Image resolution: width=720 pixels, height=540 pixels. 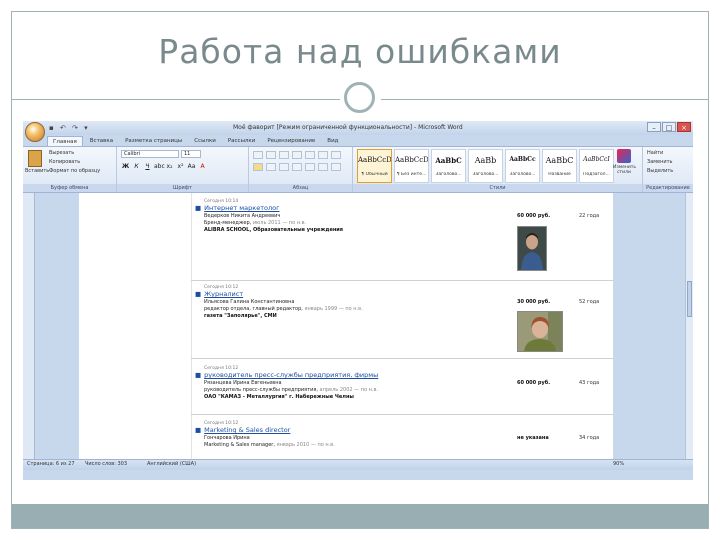 I want to click on maximize-button: □, so click(x=669, y=127).